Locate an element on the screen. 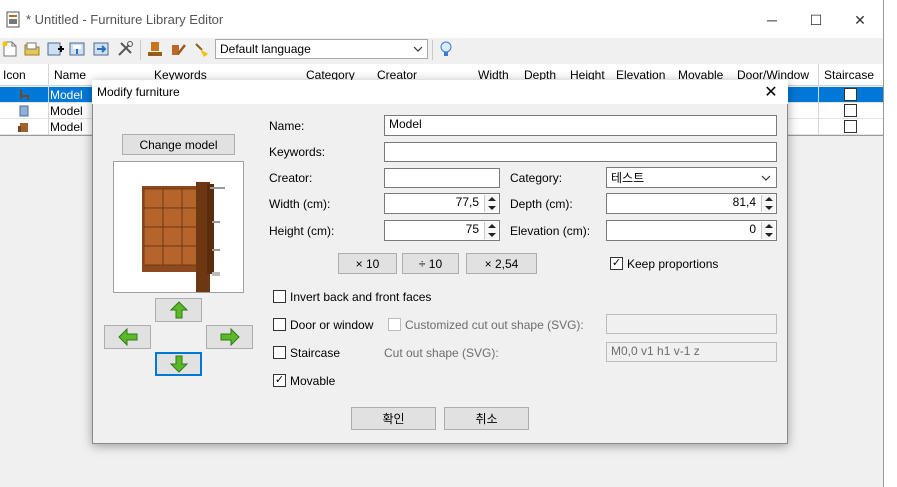 The width and height of the screenshot is (897, 487). width-stepper is located at coordinates (491, 203).